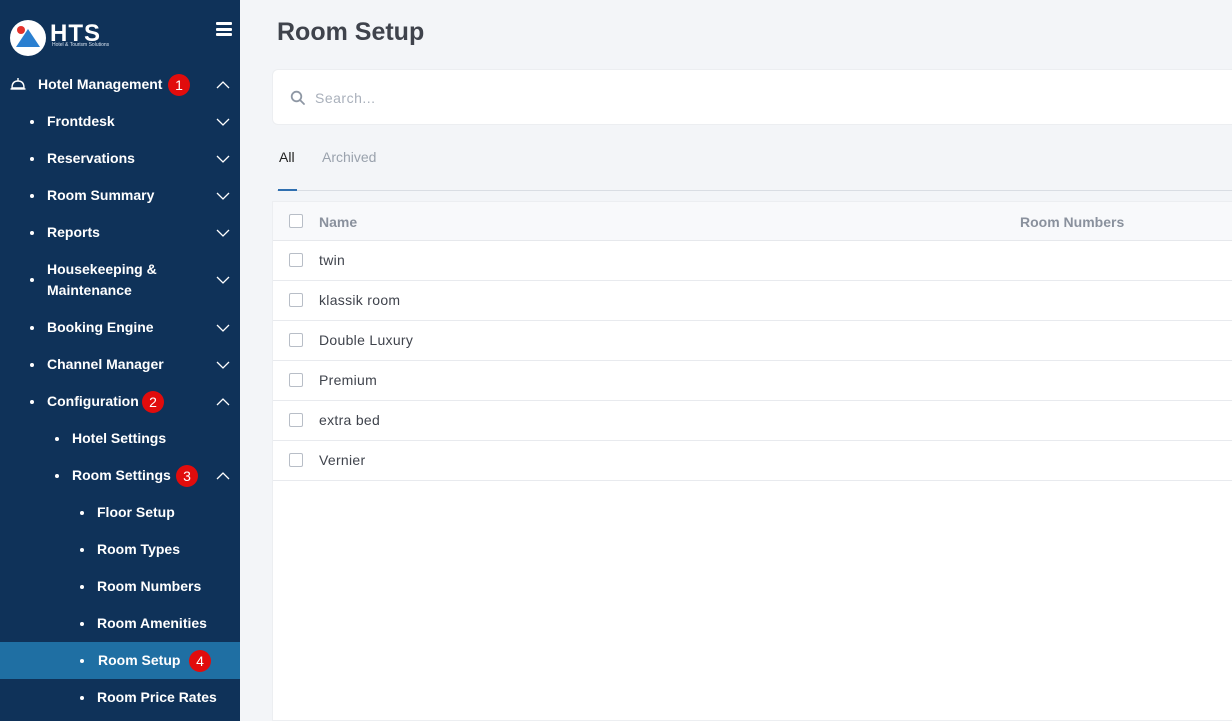 Image resolution: width=1232 pixels, height=721 pixels. What do you see at coordinates (752, 261) in the screenshot?
I see `table-row: twin` at bounding box center [752, 261].